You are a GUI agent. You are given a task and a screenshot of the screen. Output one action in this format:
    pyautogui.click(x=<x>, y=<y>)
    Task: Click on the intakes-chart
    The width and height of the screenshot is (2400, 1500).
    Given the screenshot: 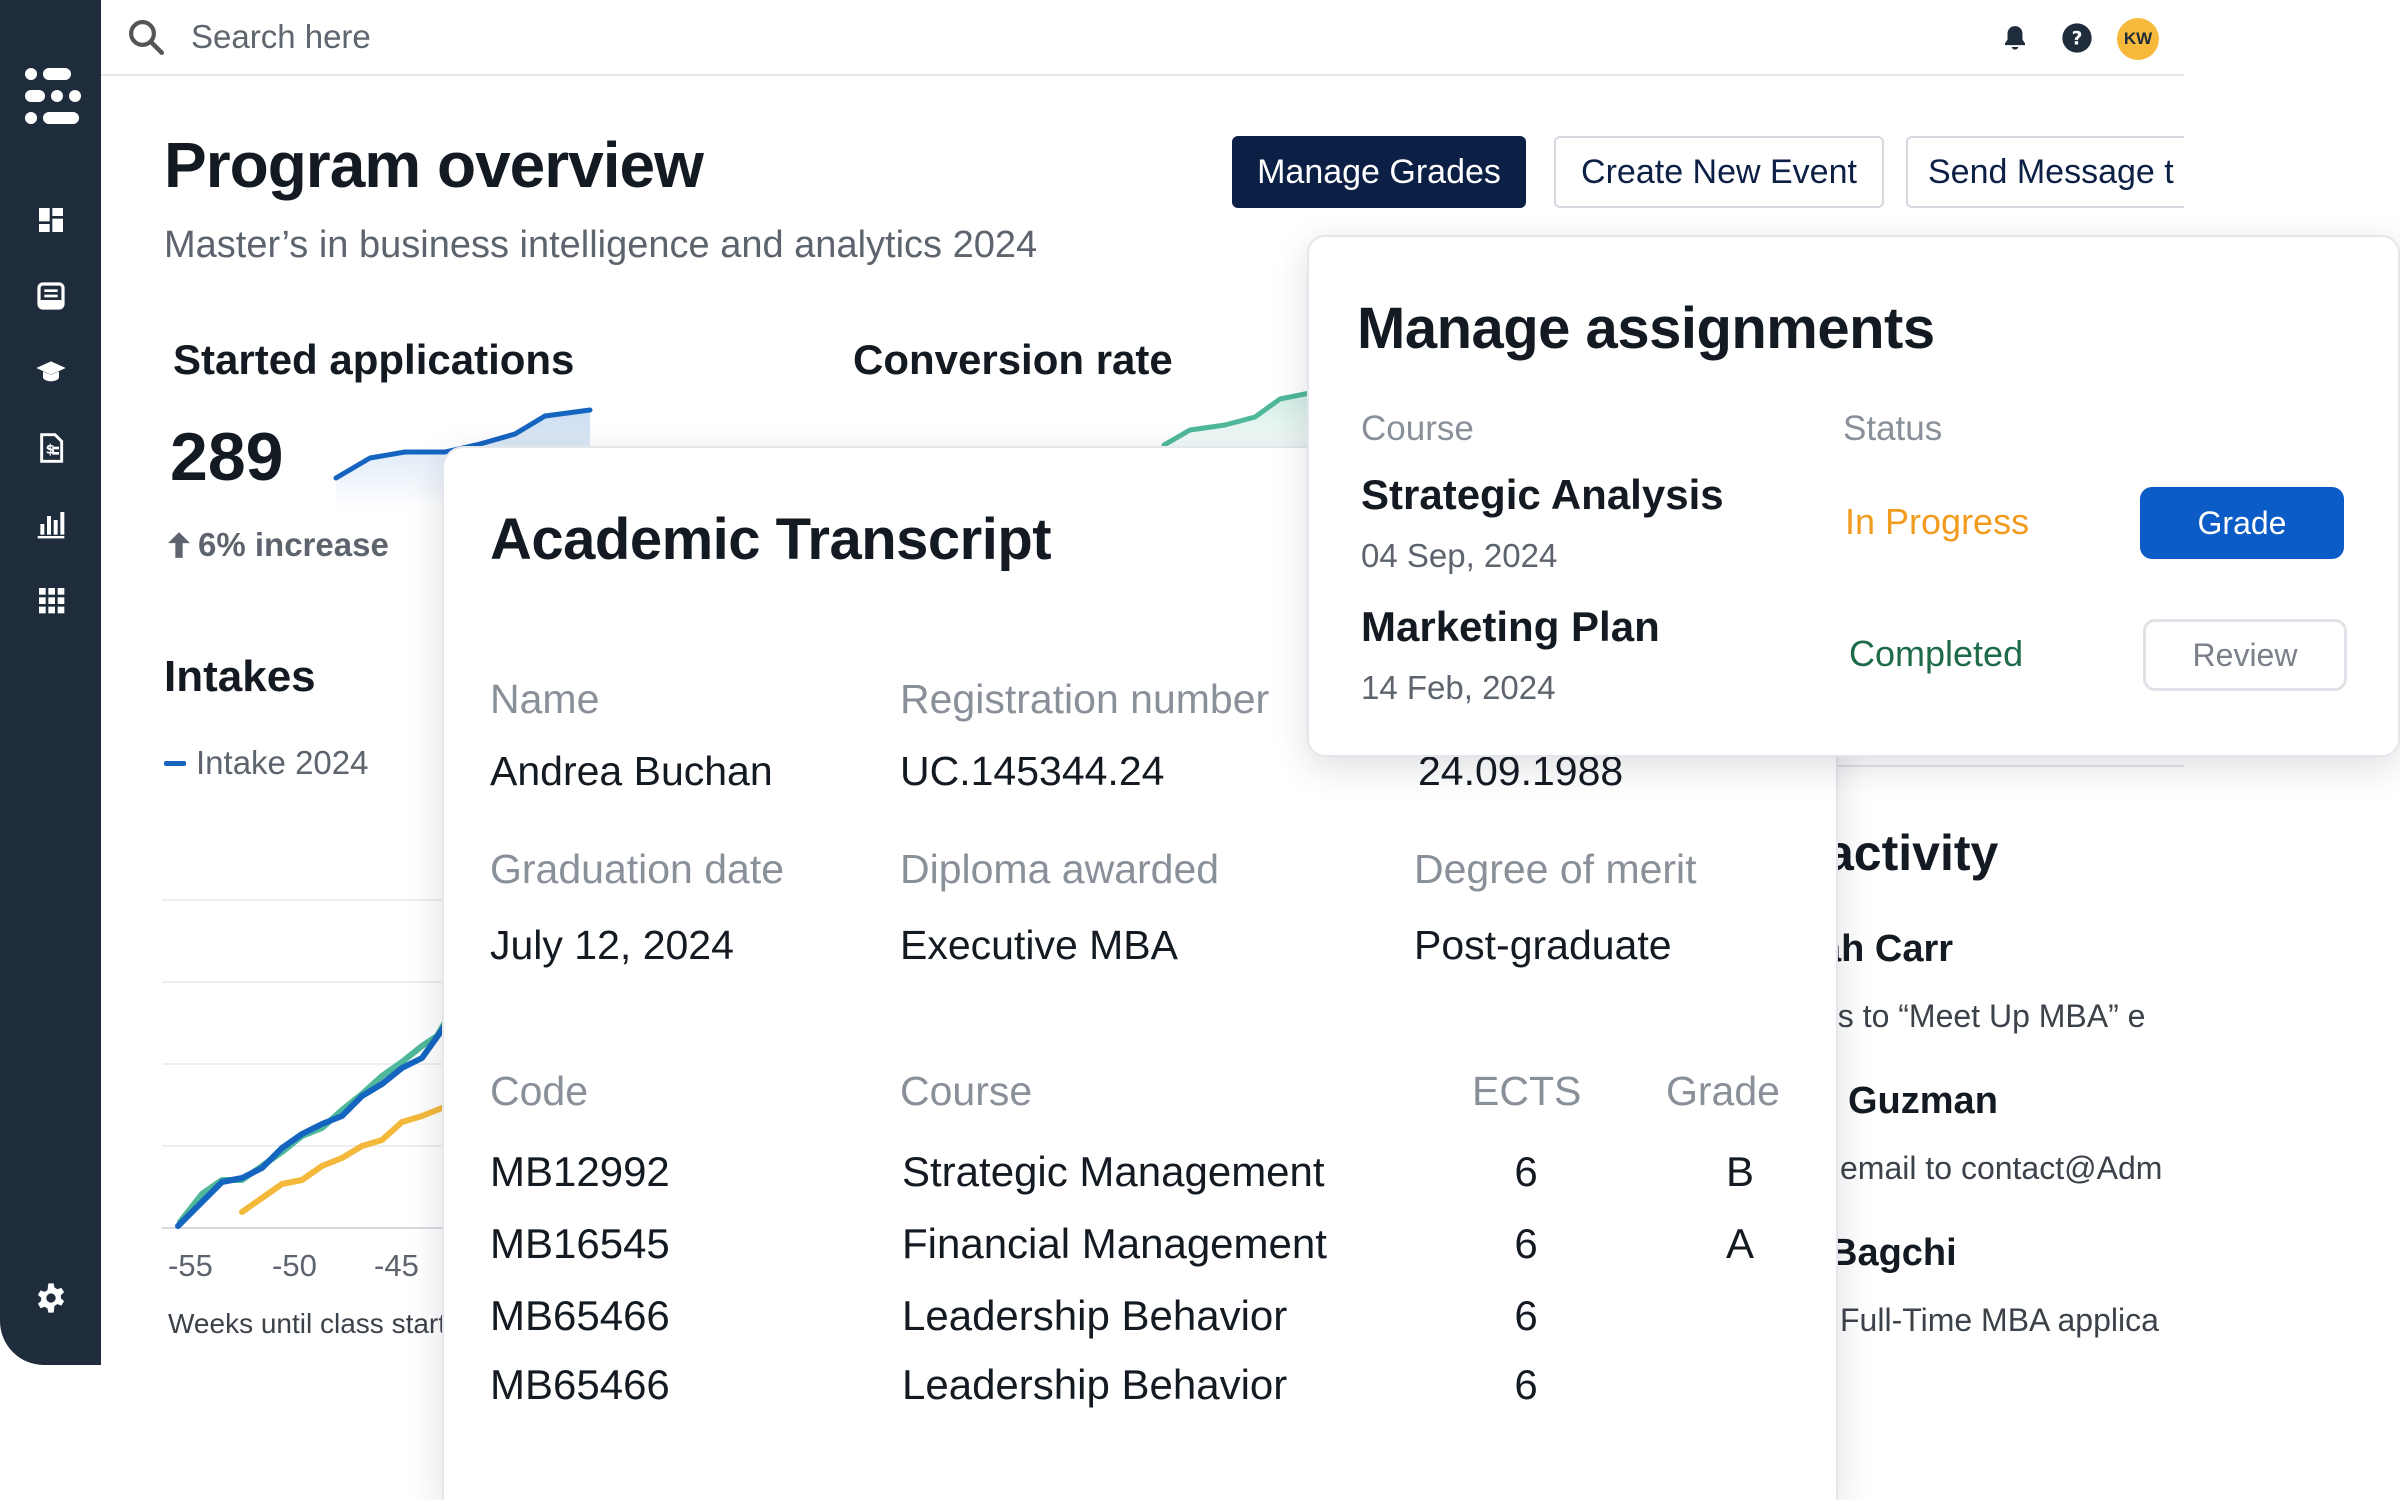 What is the action you would take?
    pyautogui.click(x=307, y=1064)
    